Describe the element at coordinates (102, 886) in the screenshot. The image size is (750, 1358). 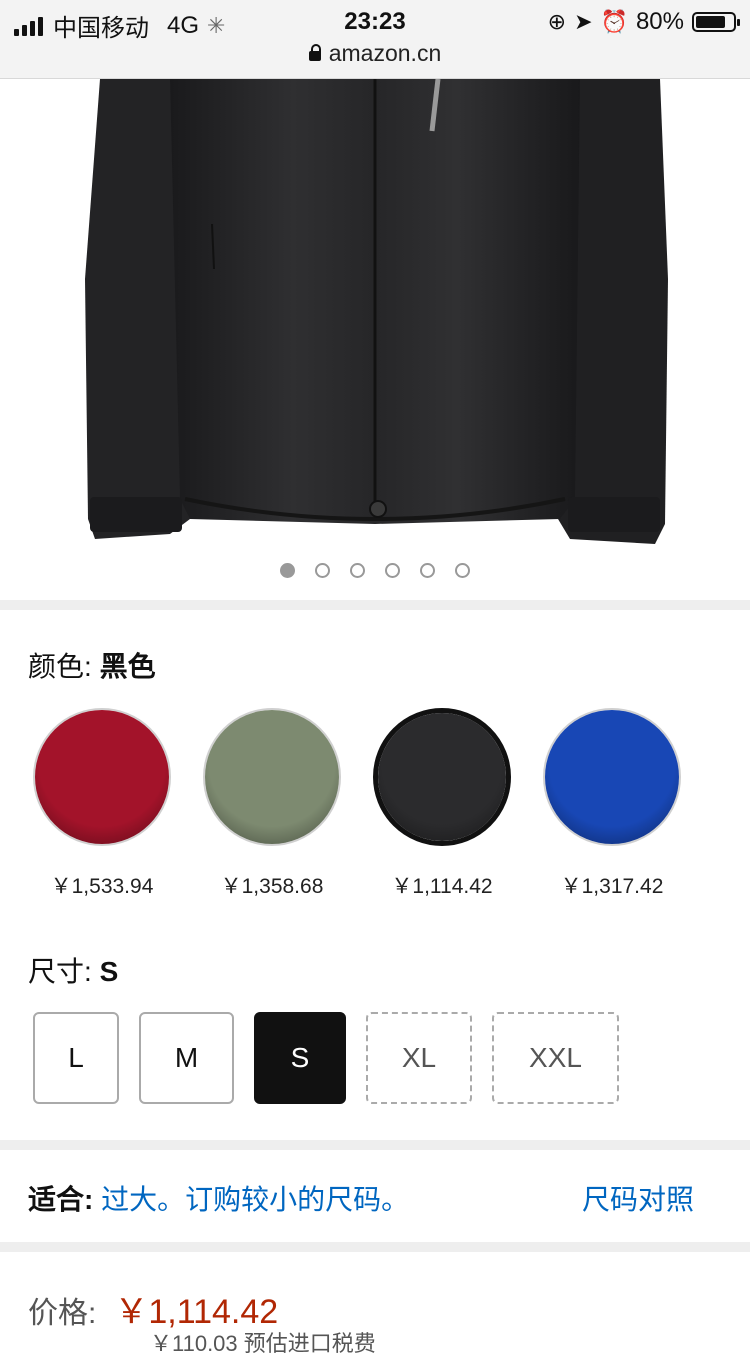
I see `color-option-price: ￥1,533.94` at that location.